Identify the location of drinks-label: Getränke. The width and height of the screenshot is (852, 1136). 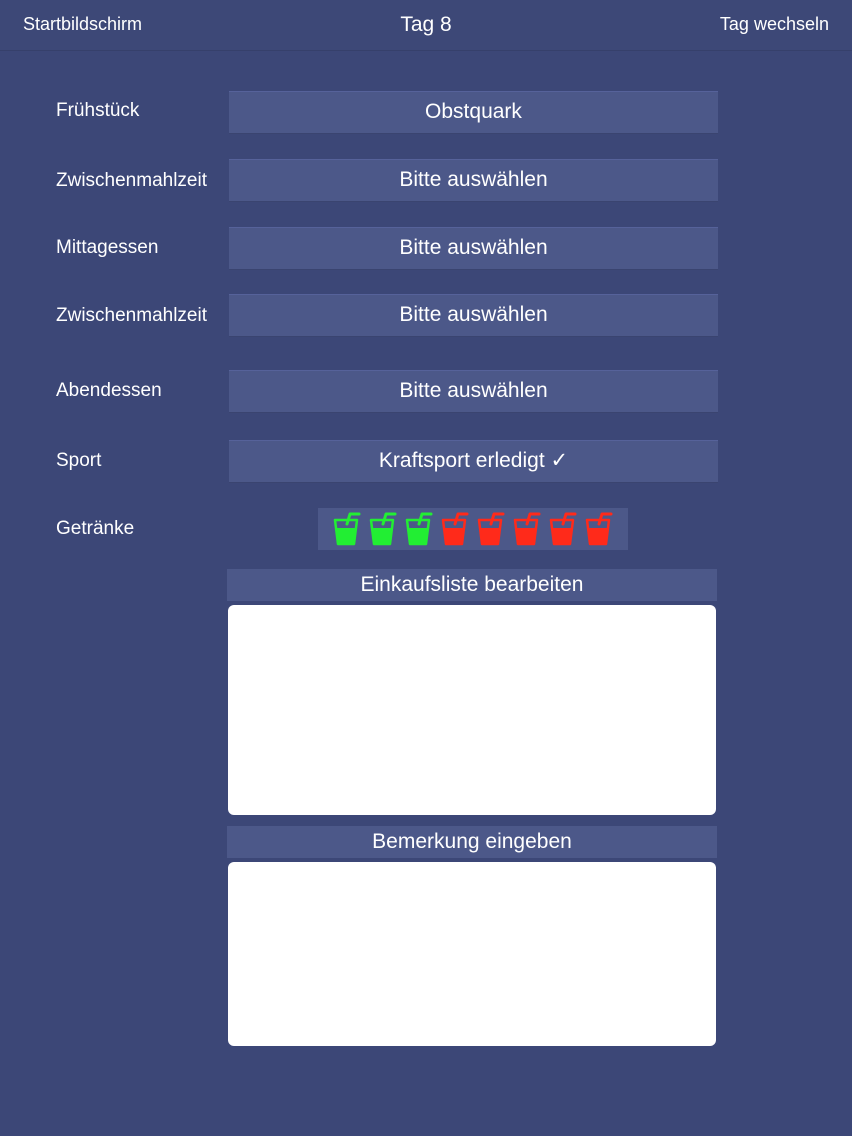
(95, 528).